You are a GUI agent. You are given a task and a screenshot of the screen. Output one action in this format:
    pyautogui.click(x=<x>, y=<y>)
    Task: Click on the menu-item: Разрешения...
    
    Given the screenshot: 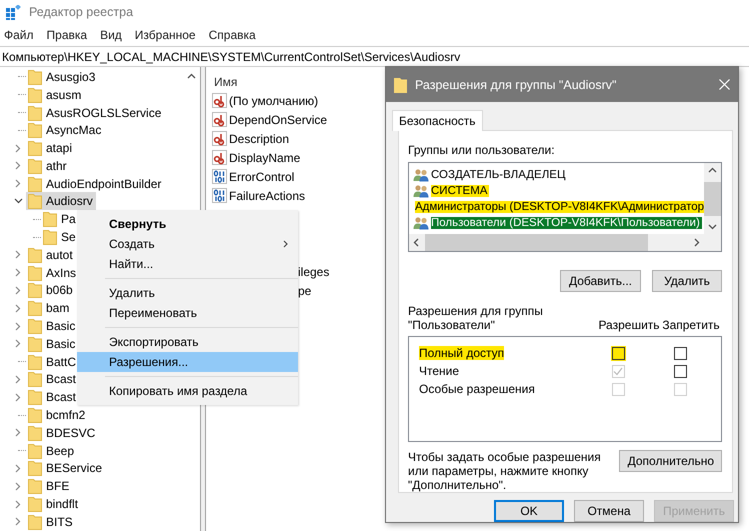 What is the action you would take?
    pyautogui.click(x=187, y=362)
    